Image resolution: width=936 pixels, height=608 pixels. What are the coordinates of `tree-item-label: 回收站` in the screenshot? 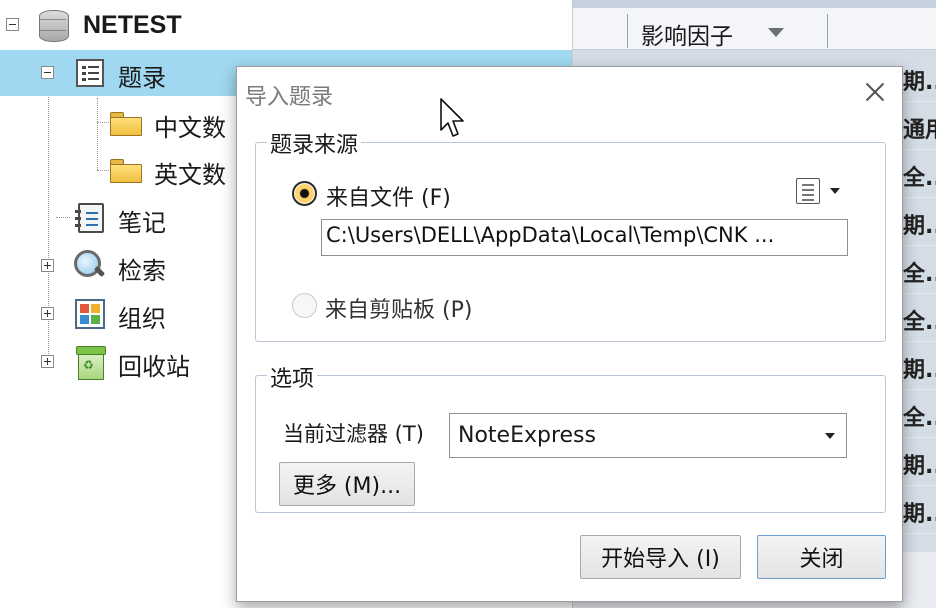 It's located at (154, 367).